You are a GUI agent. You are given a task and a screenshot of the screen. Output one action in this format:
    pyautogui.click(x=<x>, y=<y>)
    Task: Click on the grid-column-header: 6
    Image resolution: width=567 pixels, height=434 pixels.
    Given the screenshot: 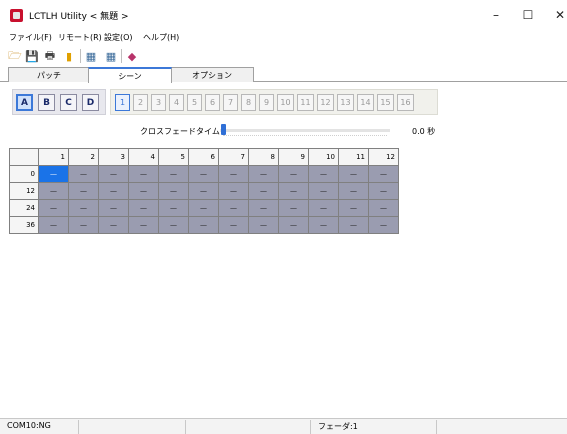 What is the action you would take?
    pyautogui.click(x=204, y=157)
    